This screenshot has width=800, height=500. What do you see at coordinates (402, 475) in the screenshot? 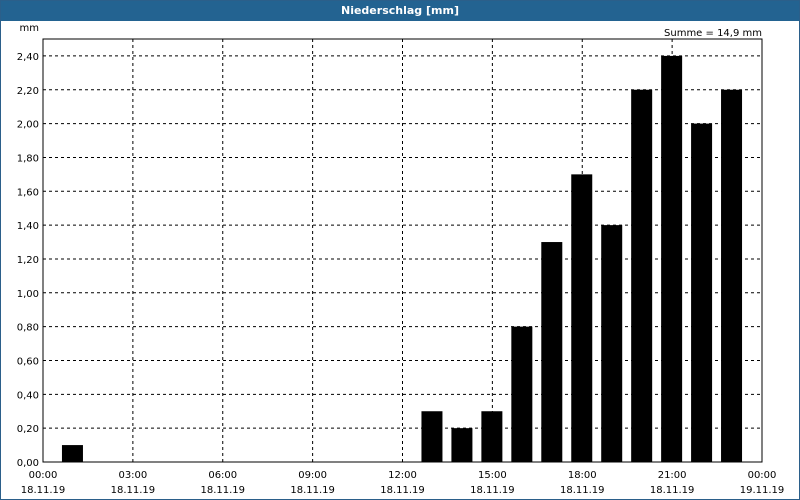
I see `x-tick-time-label: 12:00` at bounding box center [402, 475].